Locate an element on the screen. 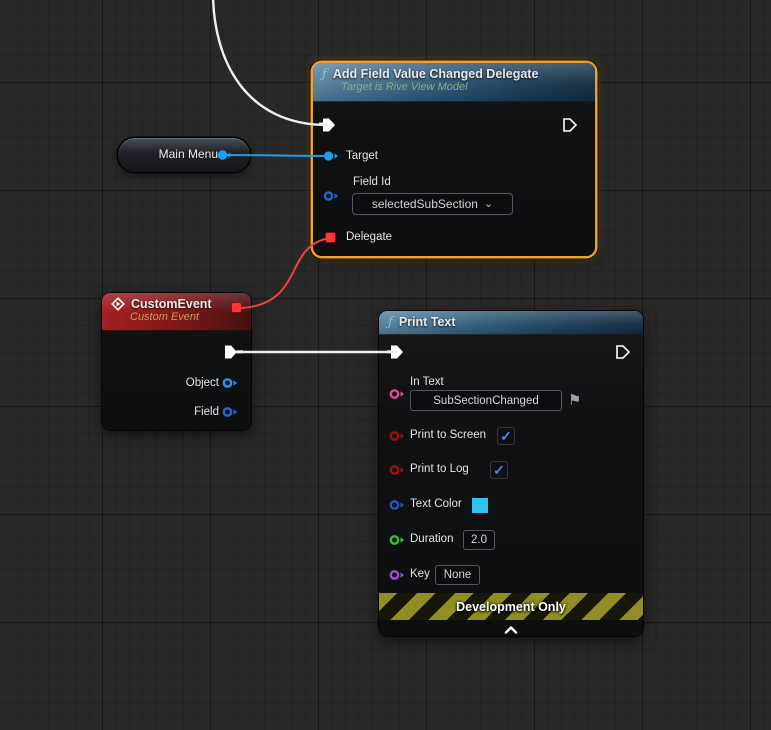 This screenshot has width=771, height=730. field-id-dropdown: selectedSubSection ⌄ is located at coordinates (432, 204).